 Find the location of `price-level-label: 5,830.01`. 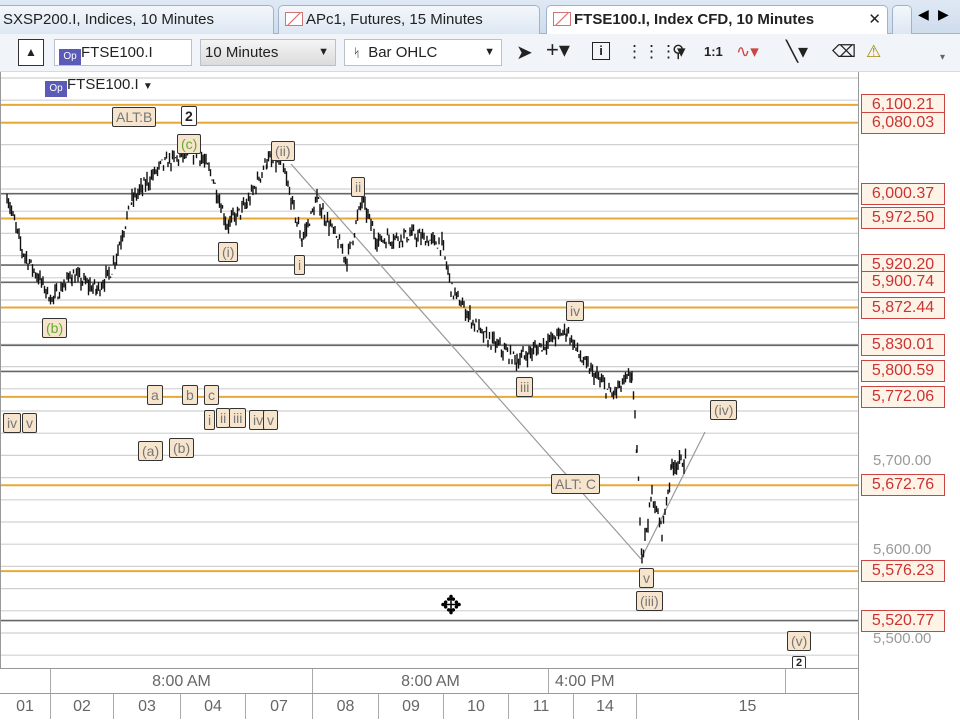

price-level-label: 5,830.01 is located at coordinates (903, 345).